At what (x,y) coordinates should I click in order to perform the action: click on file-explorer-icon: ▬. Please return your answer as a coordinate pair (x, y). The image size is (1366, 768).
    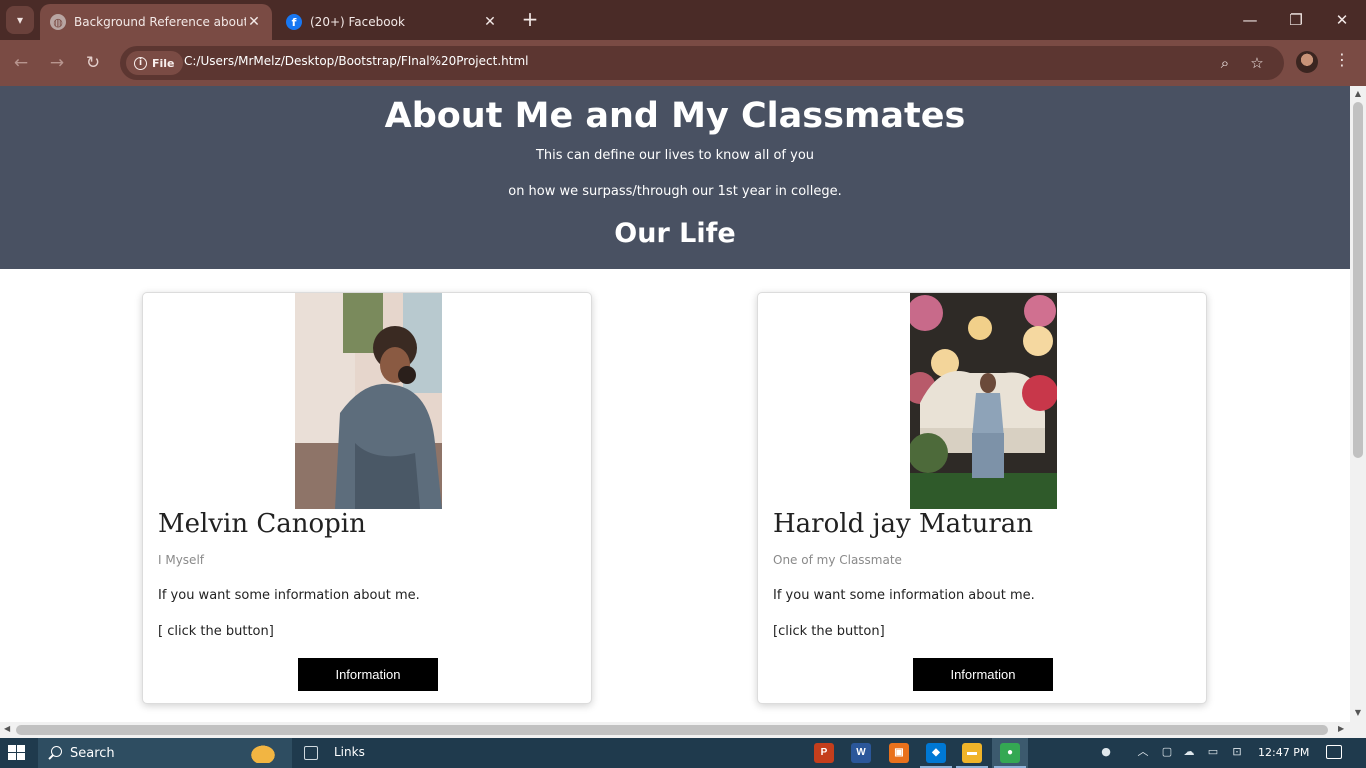
    Looking at the image, I should click on (972, 753).